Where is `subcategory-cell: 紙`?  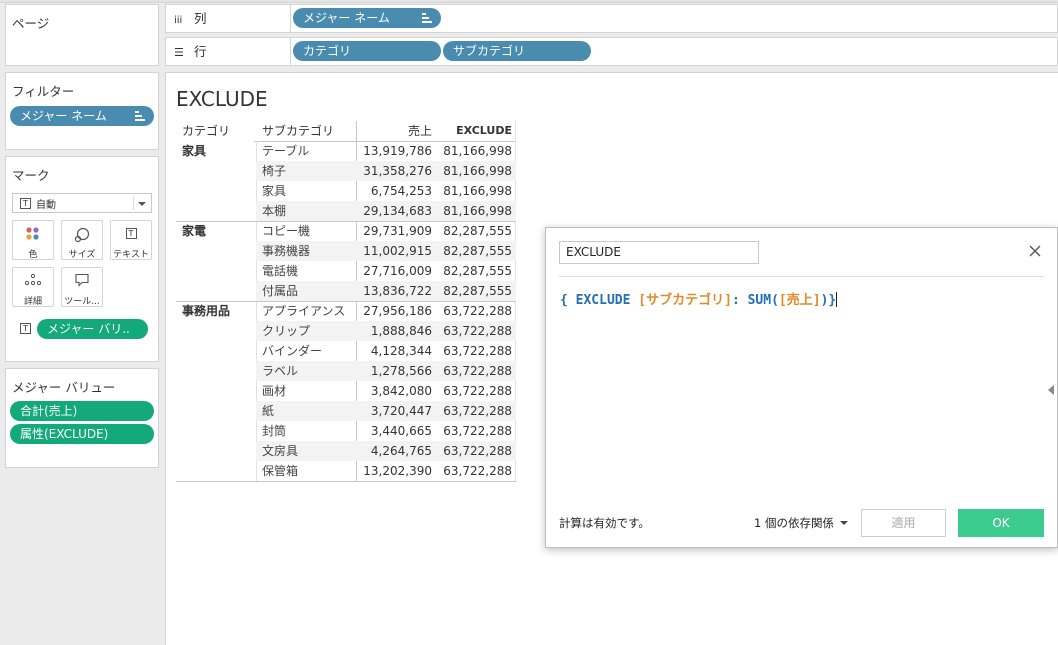 subcategory-cell: 紙 is located at coordinates (306, 411).